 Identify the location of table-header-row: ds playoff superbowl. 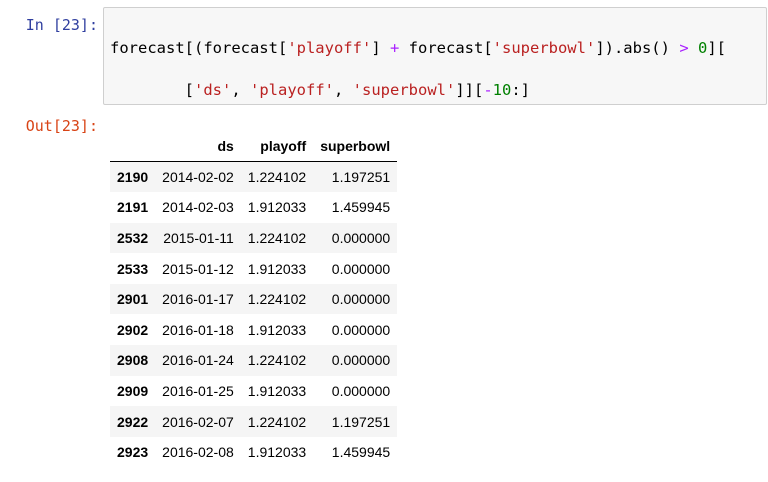
(254, 146).